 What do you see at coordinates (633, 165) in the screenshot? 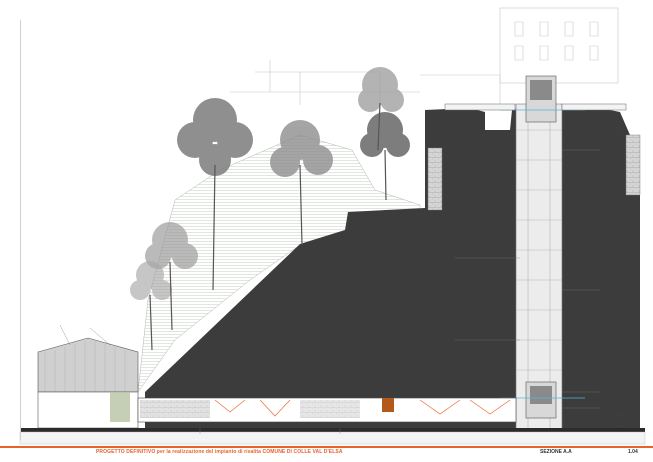
I see `retaining-wall-right` at bounding box center [633, 165].